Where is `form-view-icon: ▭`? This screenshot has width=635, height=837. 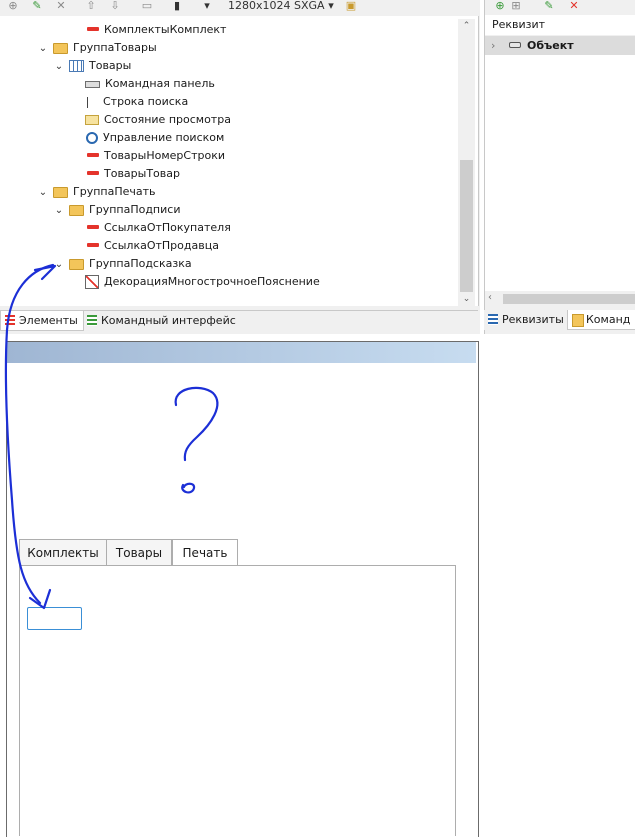 form-view-icon: ▭ is located at coordinates (147, 6).